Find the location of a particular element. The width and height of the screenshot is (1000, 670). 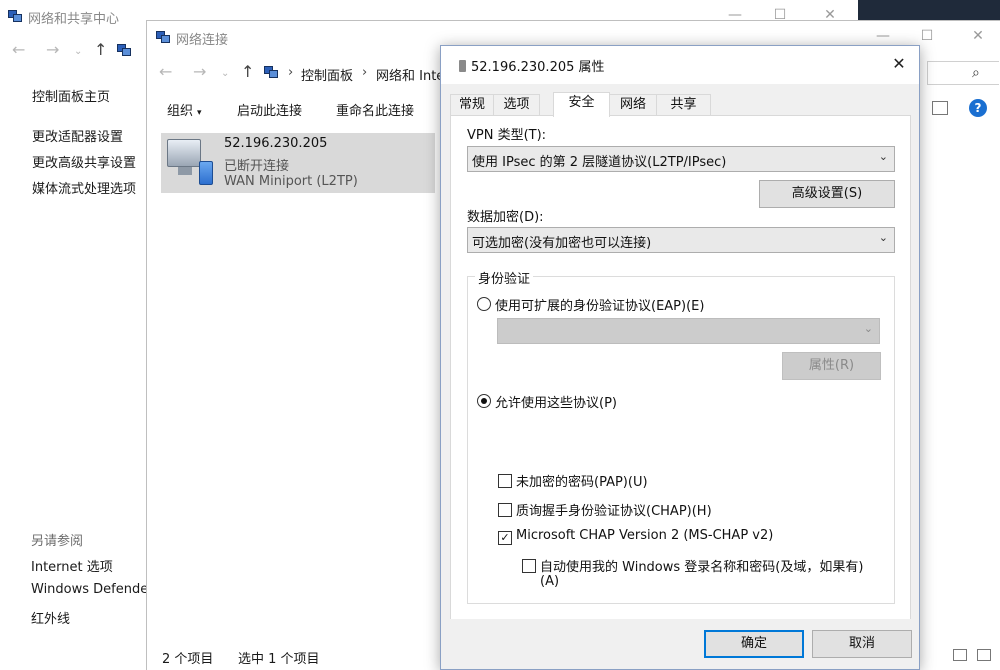

vpn-type-label: VPN 类型(T): is located at coordinates (507, 135).